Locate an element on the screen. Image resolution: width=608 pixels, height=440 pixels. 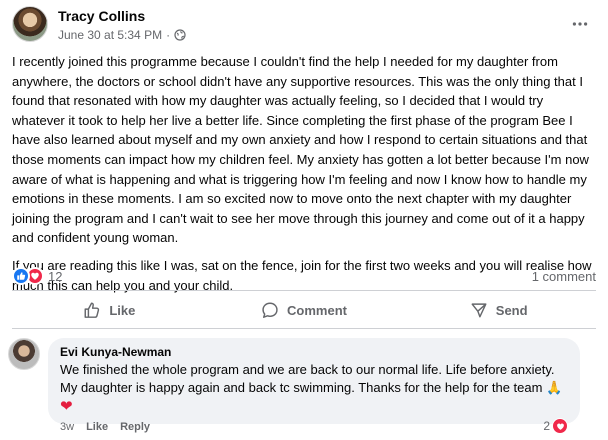
comment-author: Evi Kunya-Newman is located at coordinates (314, 352).